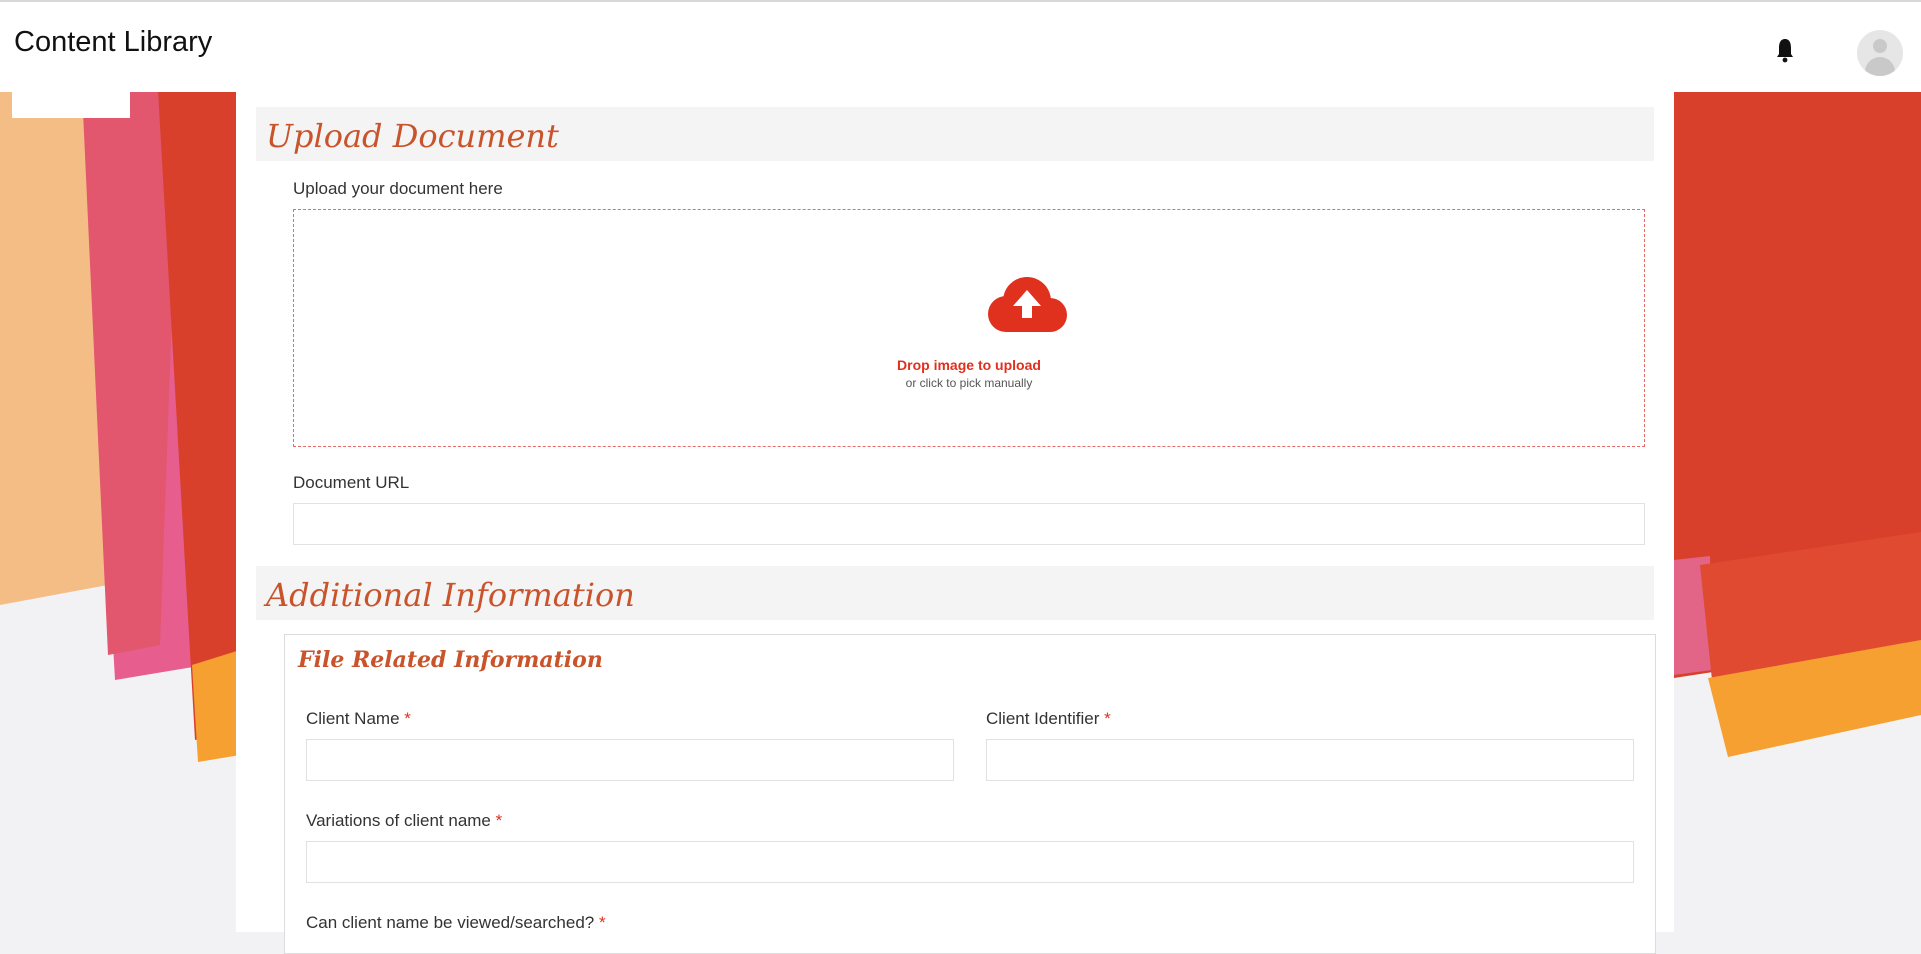 Image resolution: width=1921 pixels, height=954 pixels. Describe the element at coordinates (216, 706) in the screenshot. I see `bg-orange-band` at that location.